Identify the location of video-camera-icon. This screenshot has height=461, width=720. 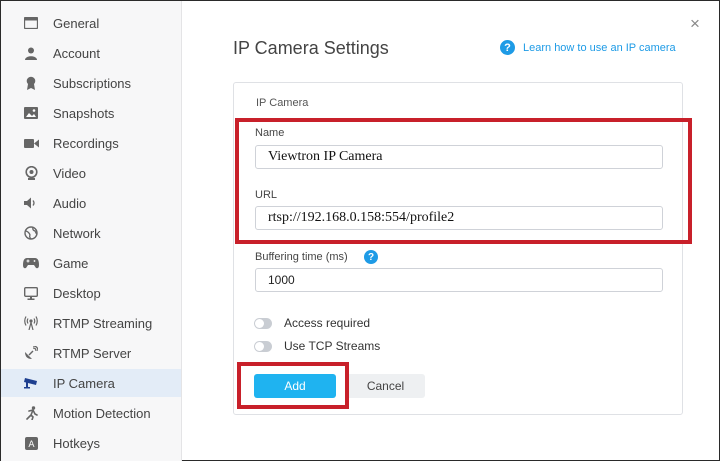
(31, 143).